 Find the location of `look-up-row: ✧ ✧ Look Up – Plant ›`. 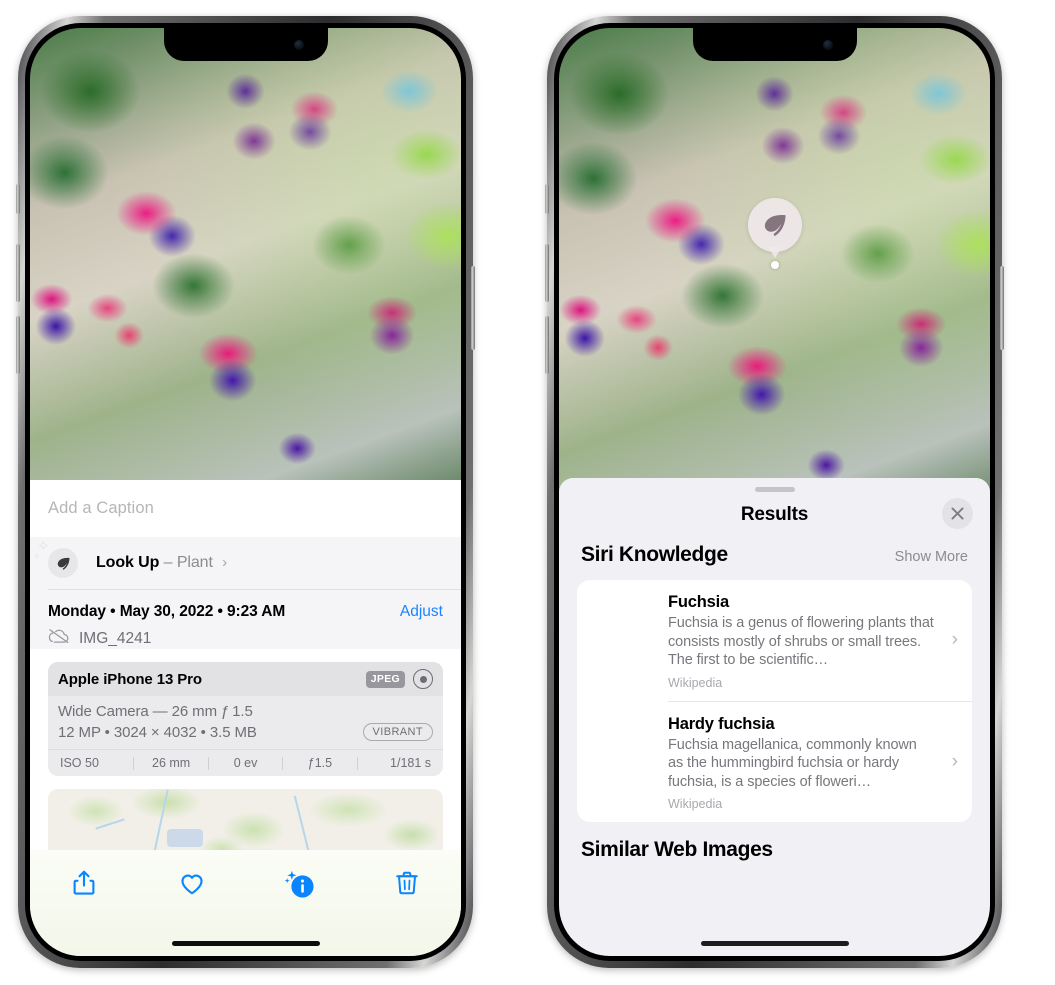

look-up-row: ✧ ✧ Look Up – Plant › is located at coordinates (245, 563).